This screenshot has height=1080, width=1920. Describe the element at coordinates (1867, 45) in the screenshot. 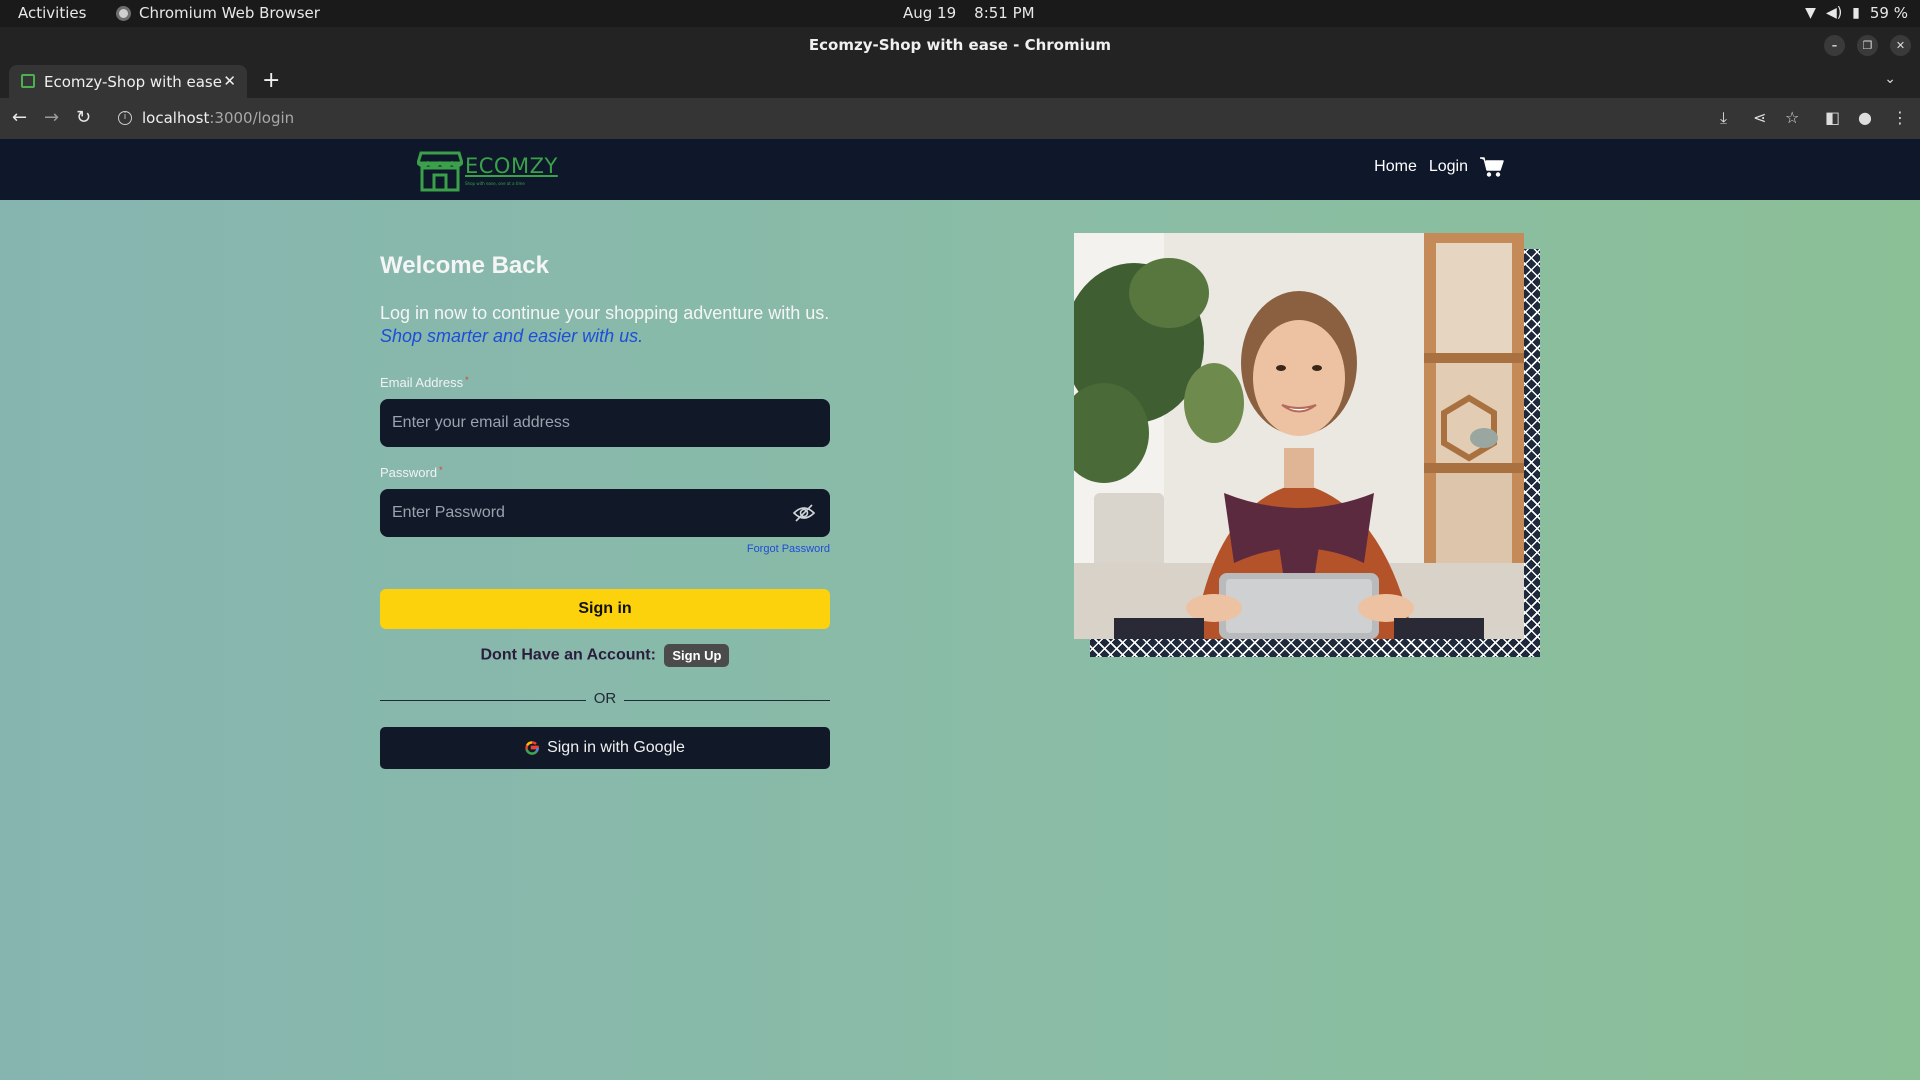

I see `restore-icon: ❐` at that location.